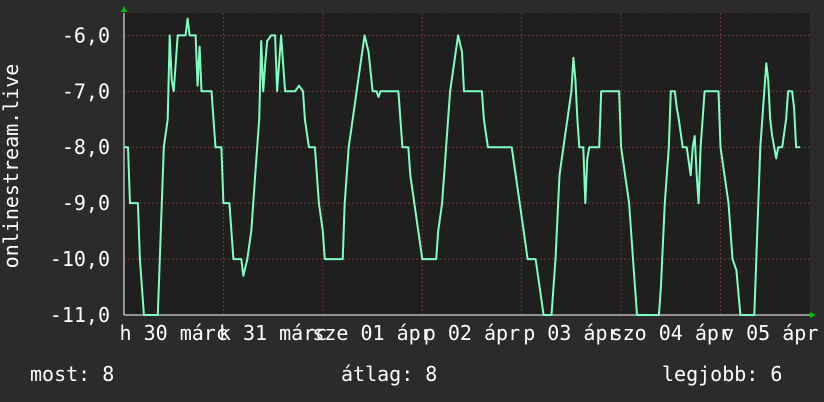 Image resolution: width=824 pixels, height=402 pixels. Describe the element at coordinates (86, 91) in the screenshot. I see `y-tick-label: -7,0` at that location.